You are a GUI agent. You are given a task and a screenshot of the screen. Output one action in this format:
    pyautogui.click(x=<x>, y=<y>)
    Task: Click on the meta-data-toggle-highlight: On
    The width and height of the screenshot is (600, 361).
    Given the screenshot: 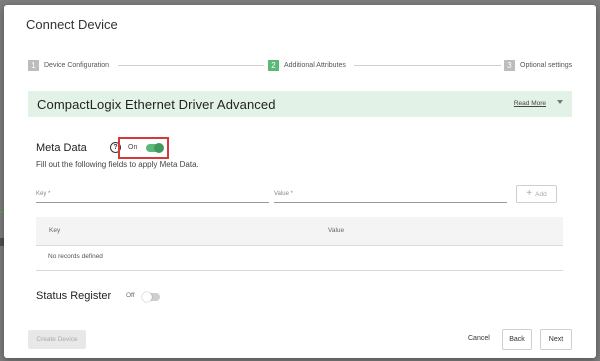 What is the action you would take?
    pyautogui.click(x=143, y=148)
    